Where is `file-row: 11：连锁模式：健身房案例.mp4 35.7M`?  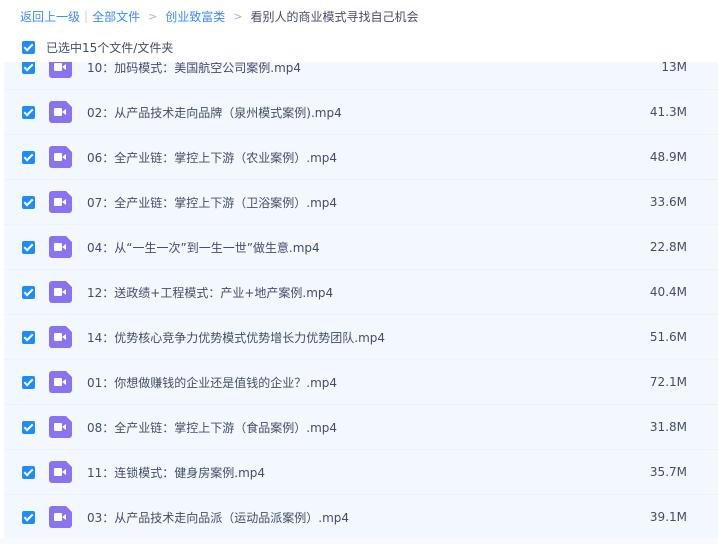 file-row: 11：连锁模式：健身房案例.mp4 35.7M is located at coordinates (361, 472).